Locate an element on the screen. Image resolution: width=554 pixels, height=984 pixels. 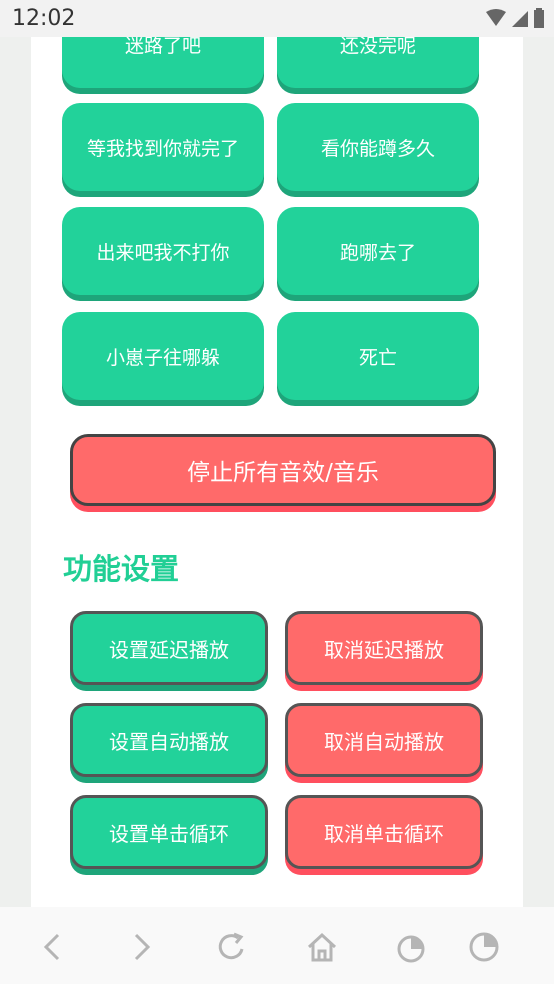
sound-button-7: 小崽子往哪躲 is located at coordinates (163, 356).